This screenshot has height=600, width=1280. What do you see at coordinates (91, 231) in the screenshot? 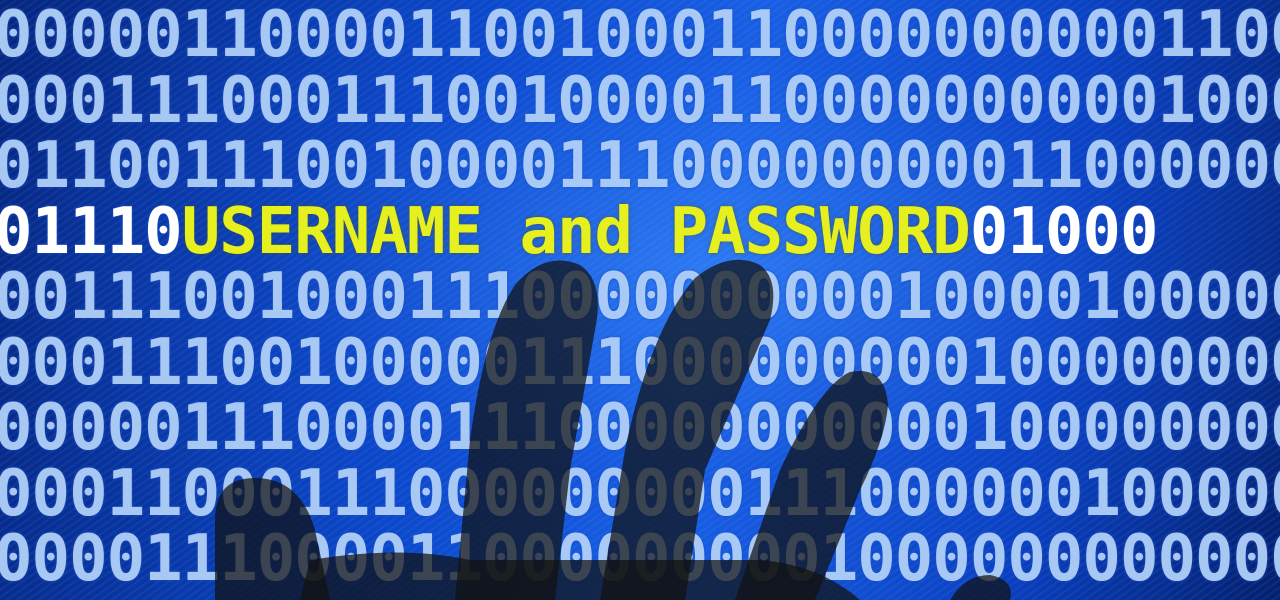
I see `caption-prefix-digits: 01110` at bounding box center [91, 231].